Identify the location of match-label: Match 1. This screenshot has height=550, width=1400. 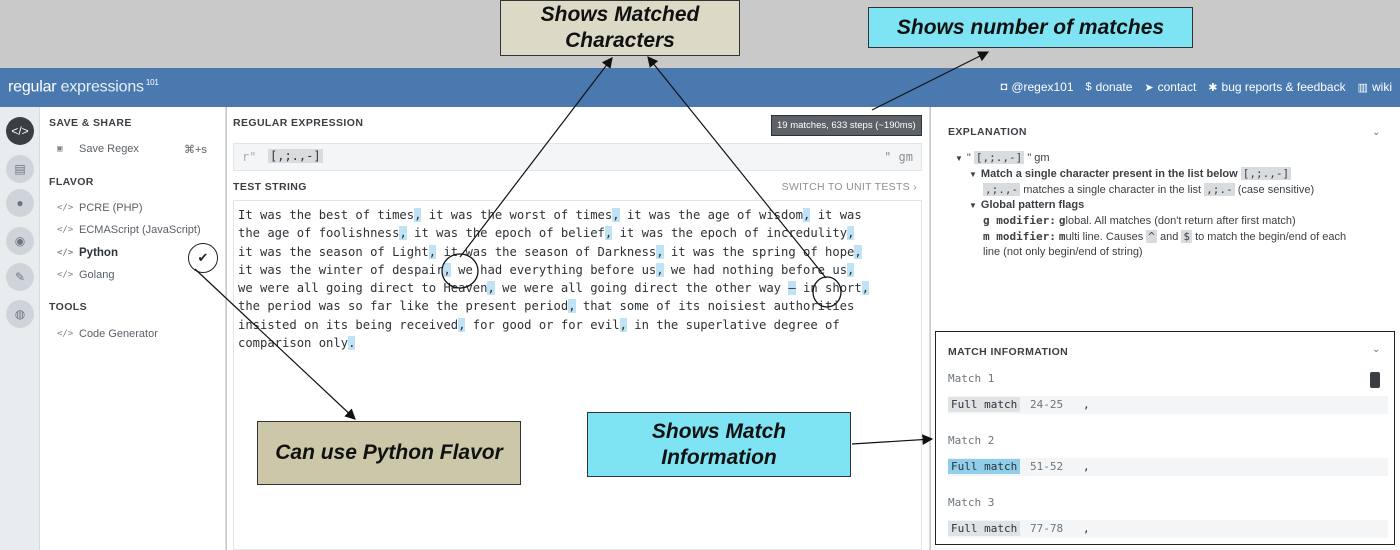
(971, 378).